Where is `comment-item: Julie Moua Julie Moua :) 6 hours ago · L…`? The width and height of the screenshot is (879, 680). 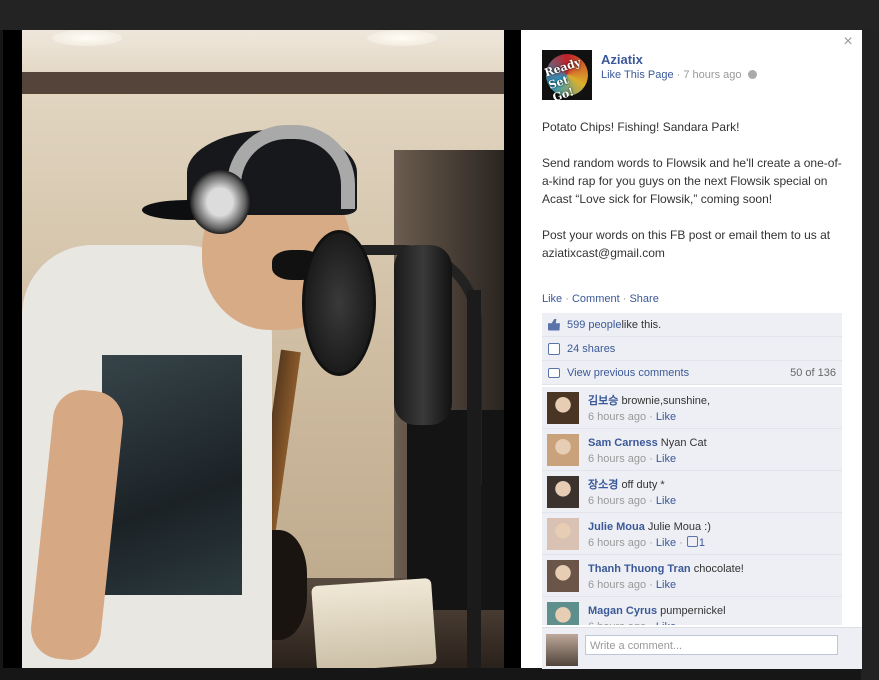
comment-item: Julie Moua Julie Moua :) 6 hours ago · L… is located at coordinates (692, 534).